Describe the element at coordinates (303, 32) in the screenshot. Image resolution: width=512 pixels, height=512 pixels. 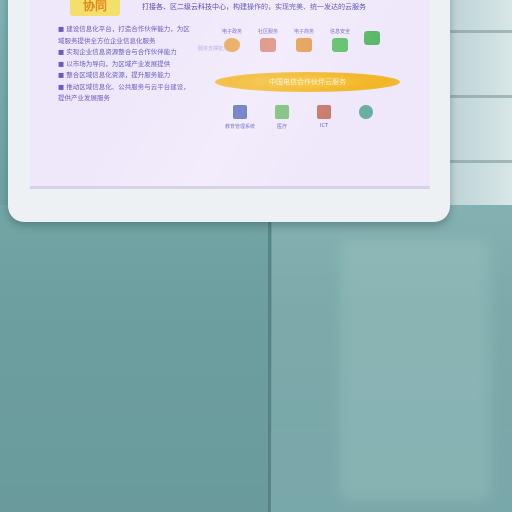
I see `top-icon-label: 电子商务` at that location.